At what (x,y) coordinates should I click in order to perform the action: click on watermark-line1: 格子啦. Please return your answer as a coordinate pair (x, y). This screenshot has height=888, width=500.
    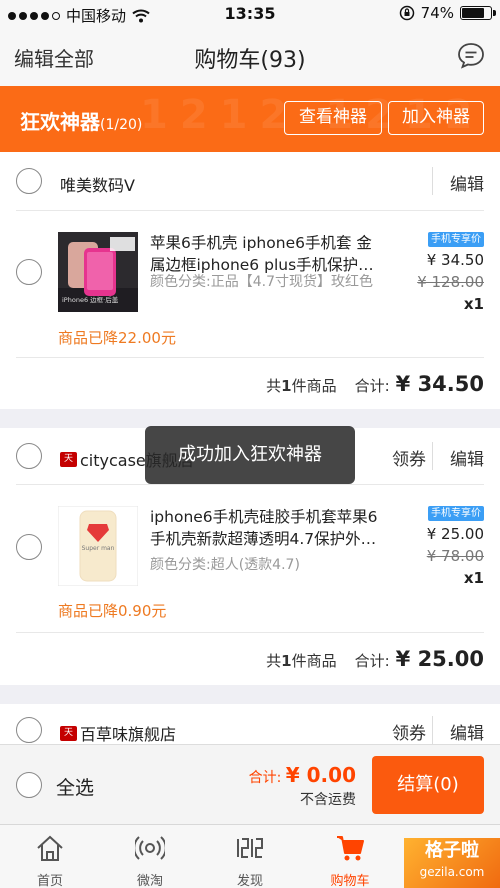
    Looking at the image, I should click on (452, 850).